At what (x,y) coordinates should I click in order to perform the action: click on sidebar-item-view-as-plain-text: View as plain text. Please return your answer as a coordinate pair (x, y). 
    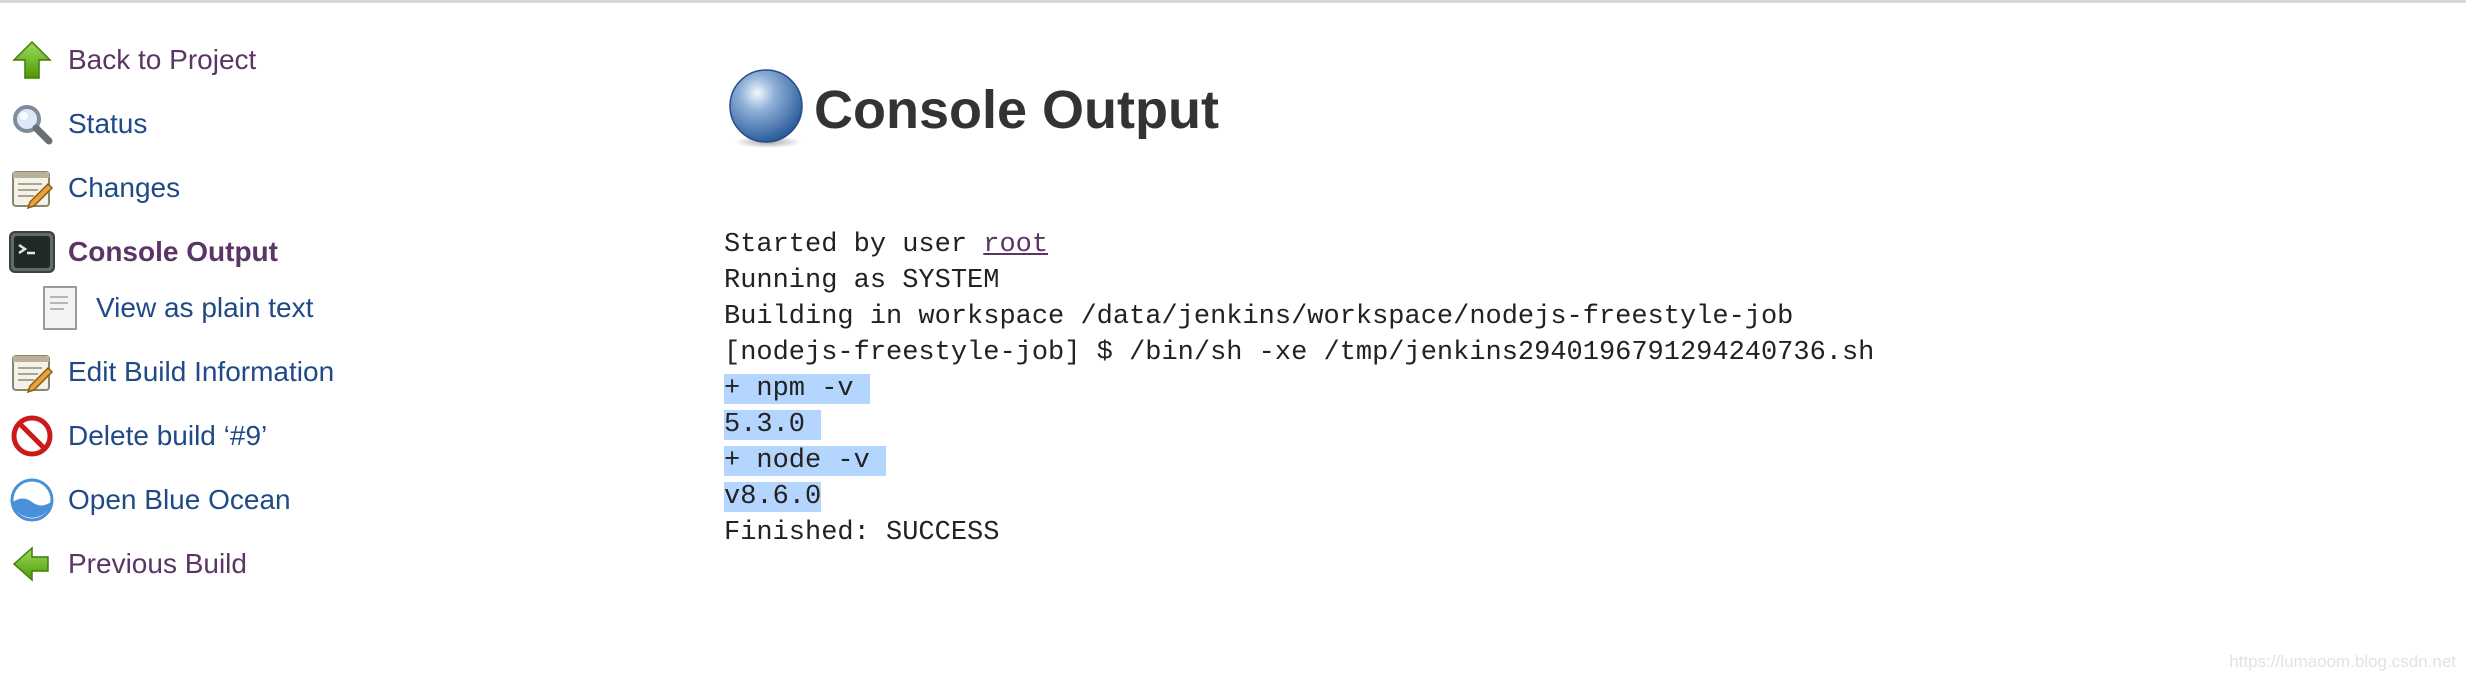
    Looking at the image, I should click on (174, 308).